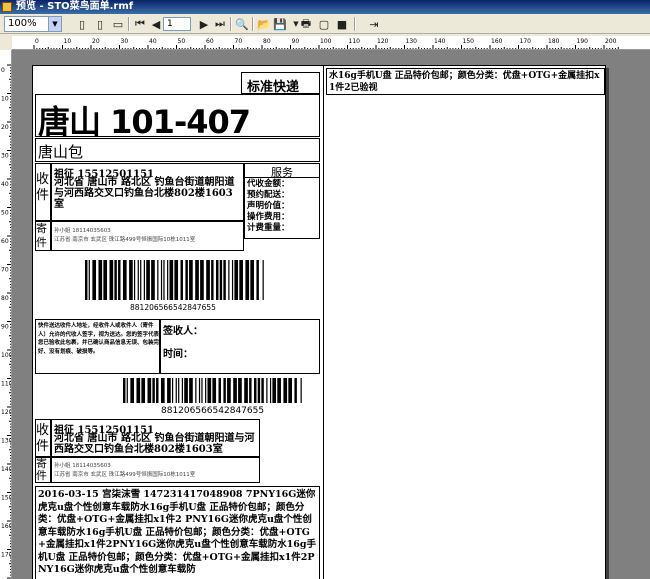  Describe the element at coordinates (183, 331) in the screenshot. I see `sign-label: 签收人：` at that location.